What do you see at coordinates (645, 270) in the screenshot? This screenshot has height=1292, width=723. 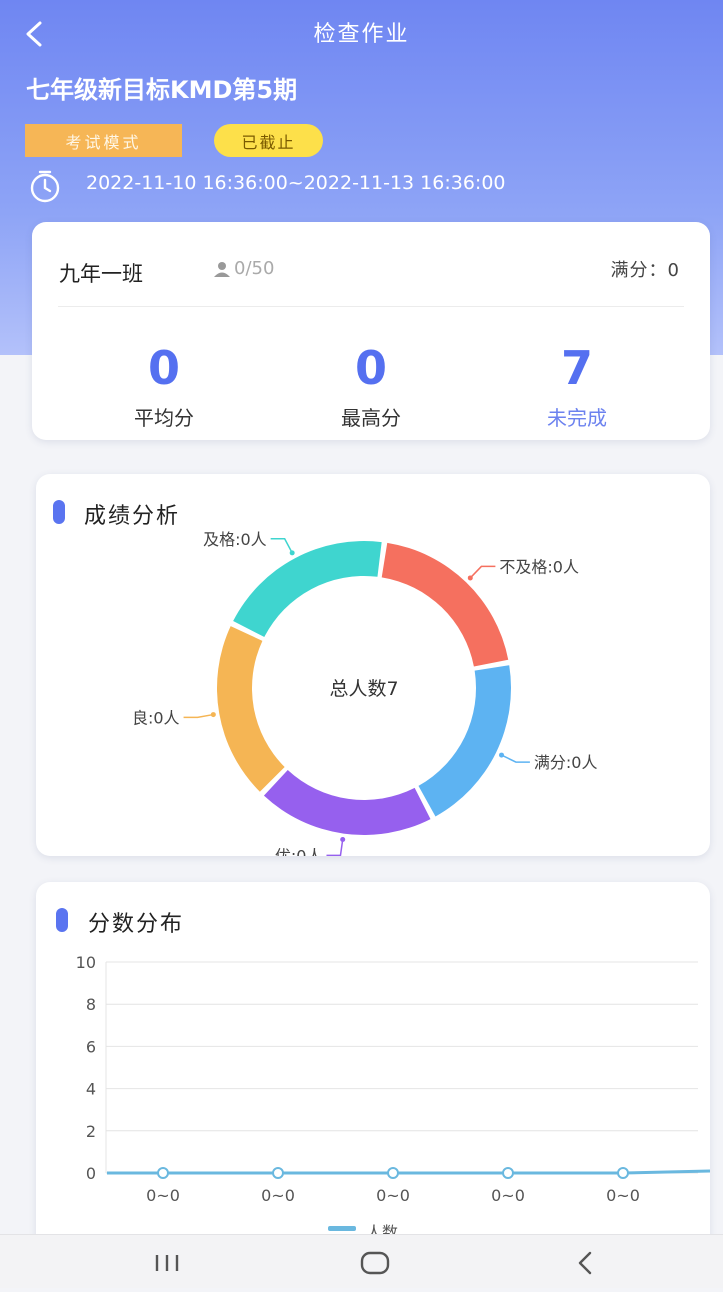 I see `full-score: 满分：0` at bounding box center [645, 270].